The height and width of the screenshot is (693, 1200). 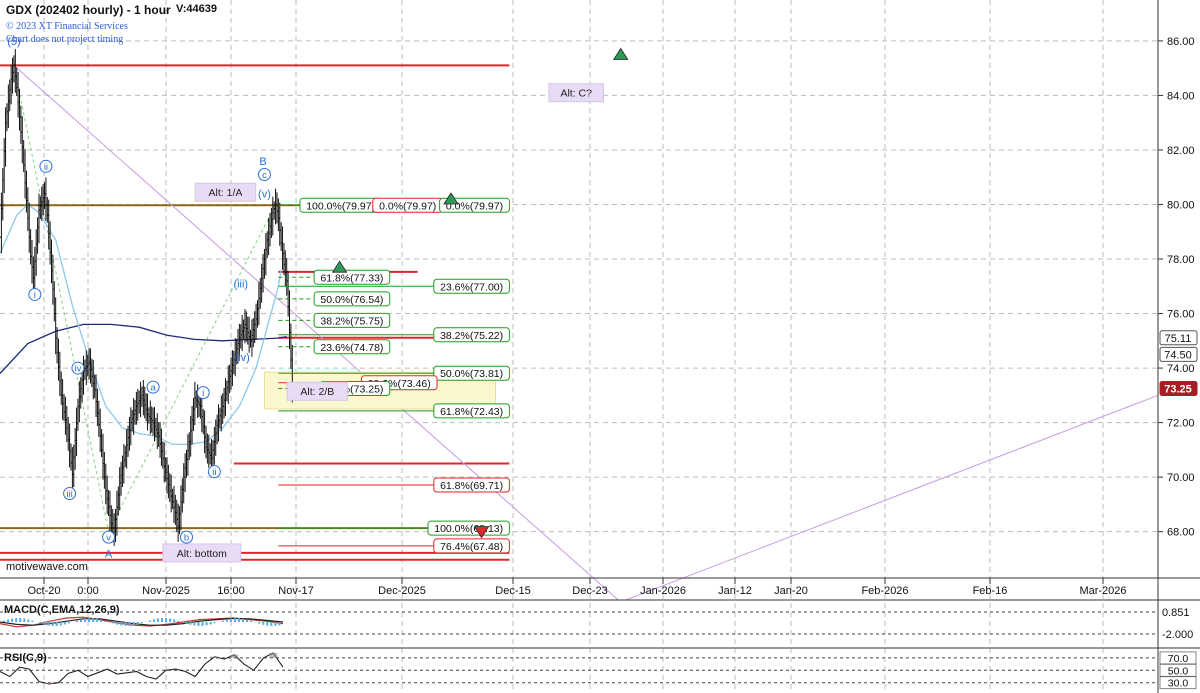 What do you see at coordinates (108, 538) in the screenshot?
I see `wave-label: v` at bounding box center [108, 538].